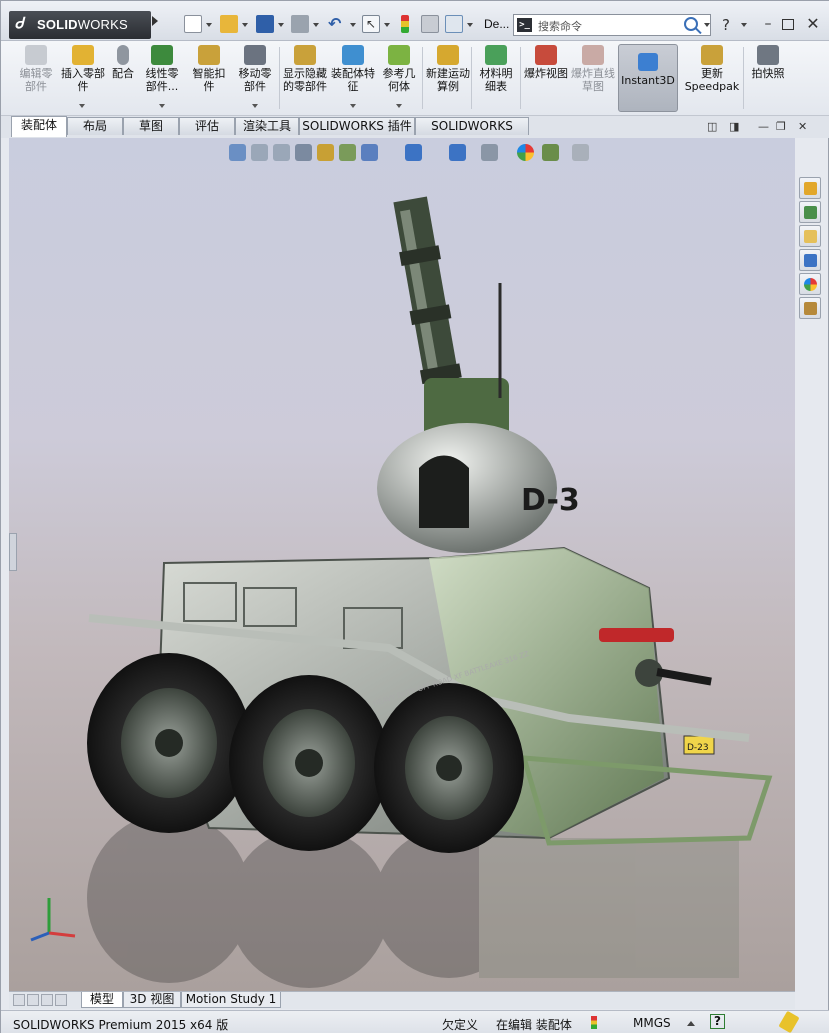  Describe the element at coordinates (788, 24) in the screenshot. I see `maximize-button` at that location.